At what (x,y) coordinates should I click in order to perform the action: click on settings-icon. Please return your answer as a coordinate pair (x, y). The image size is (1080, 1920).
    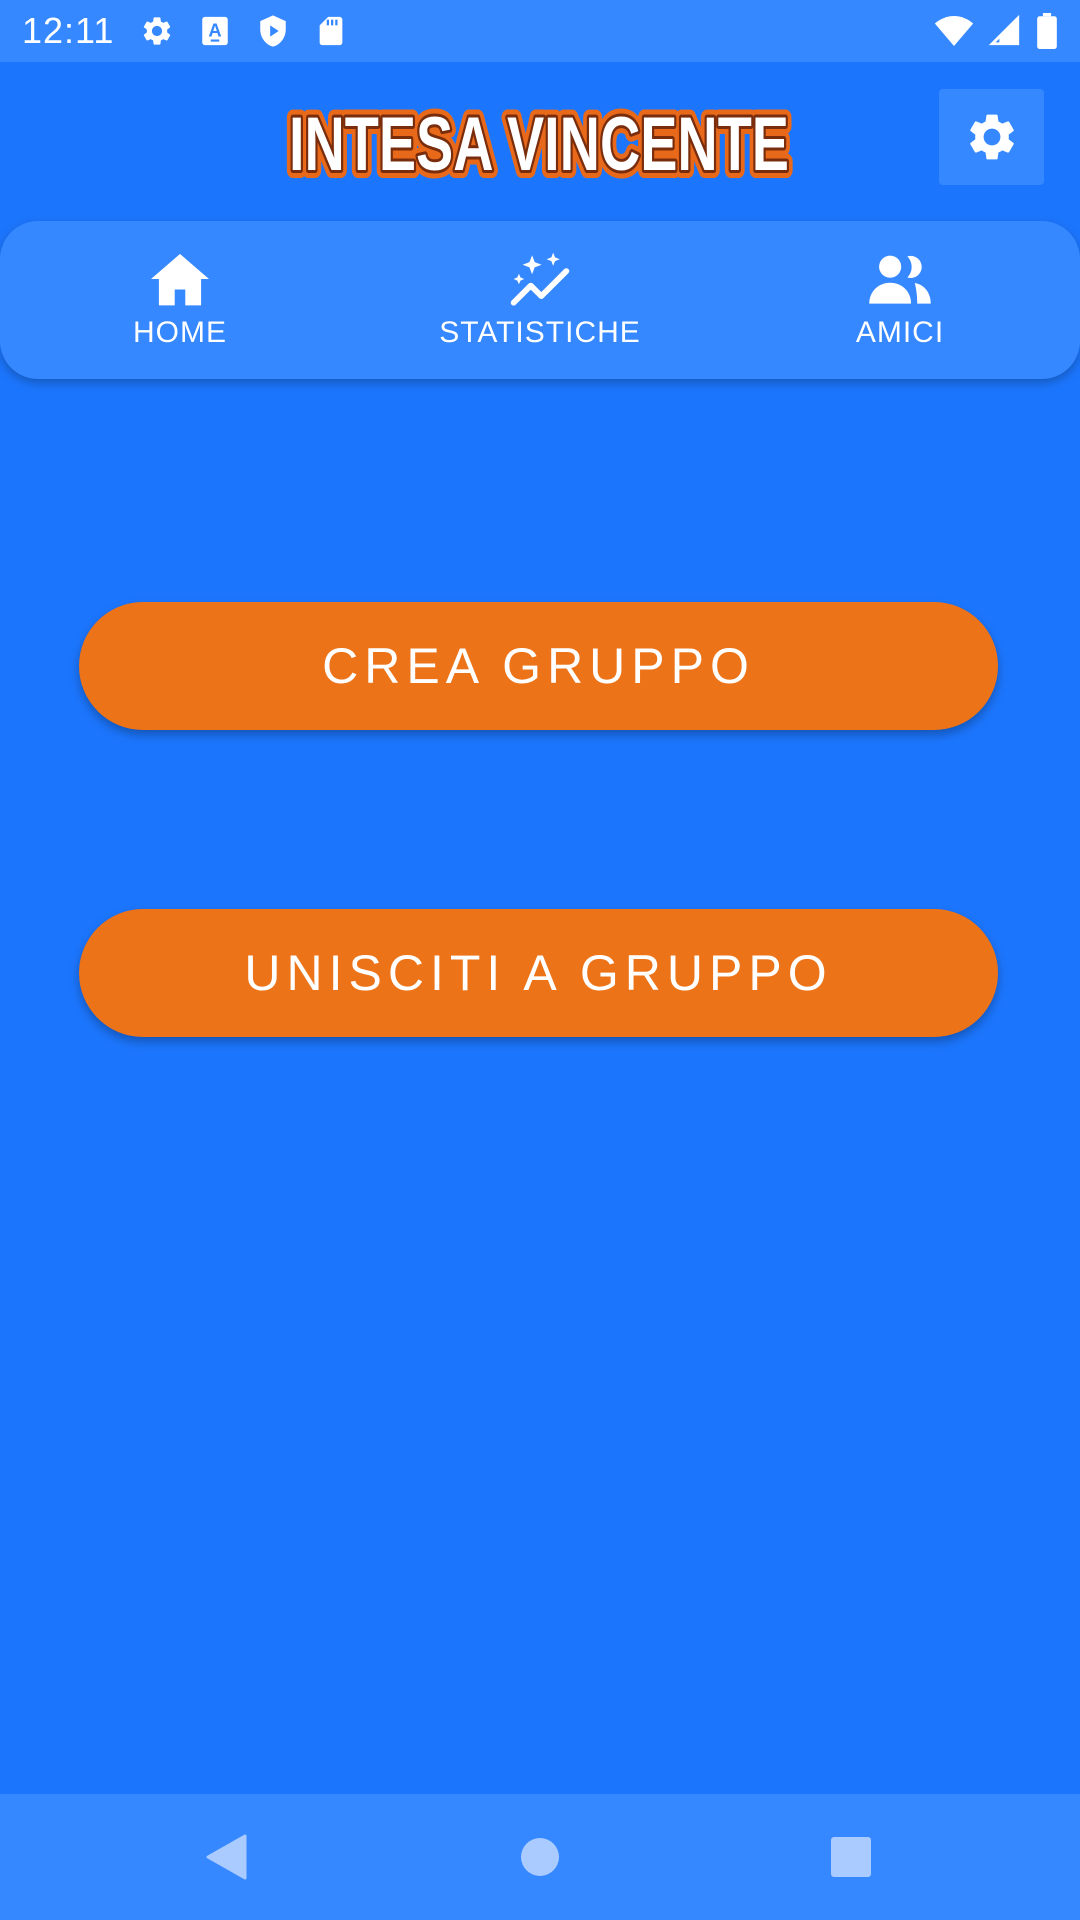
    Looking at the image, I should click on (157, 31).